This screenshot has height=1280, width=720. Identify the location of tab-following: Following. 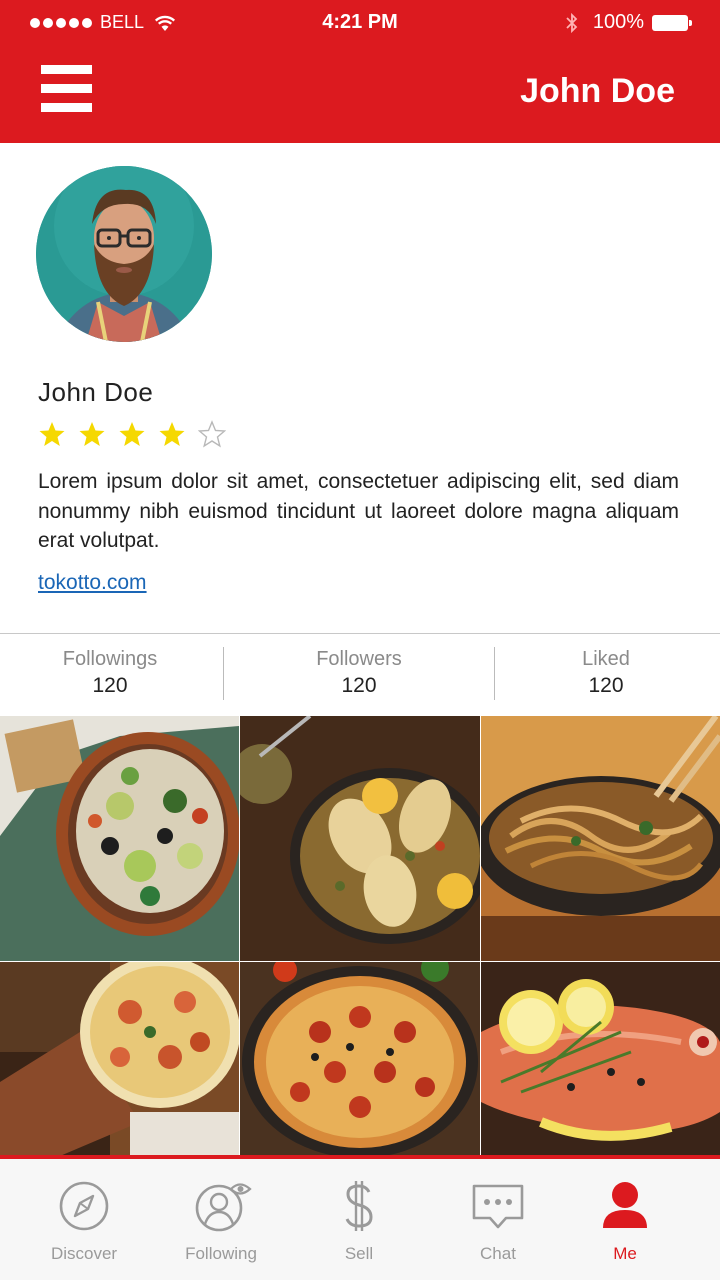
(221, 1219).